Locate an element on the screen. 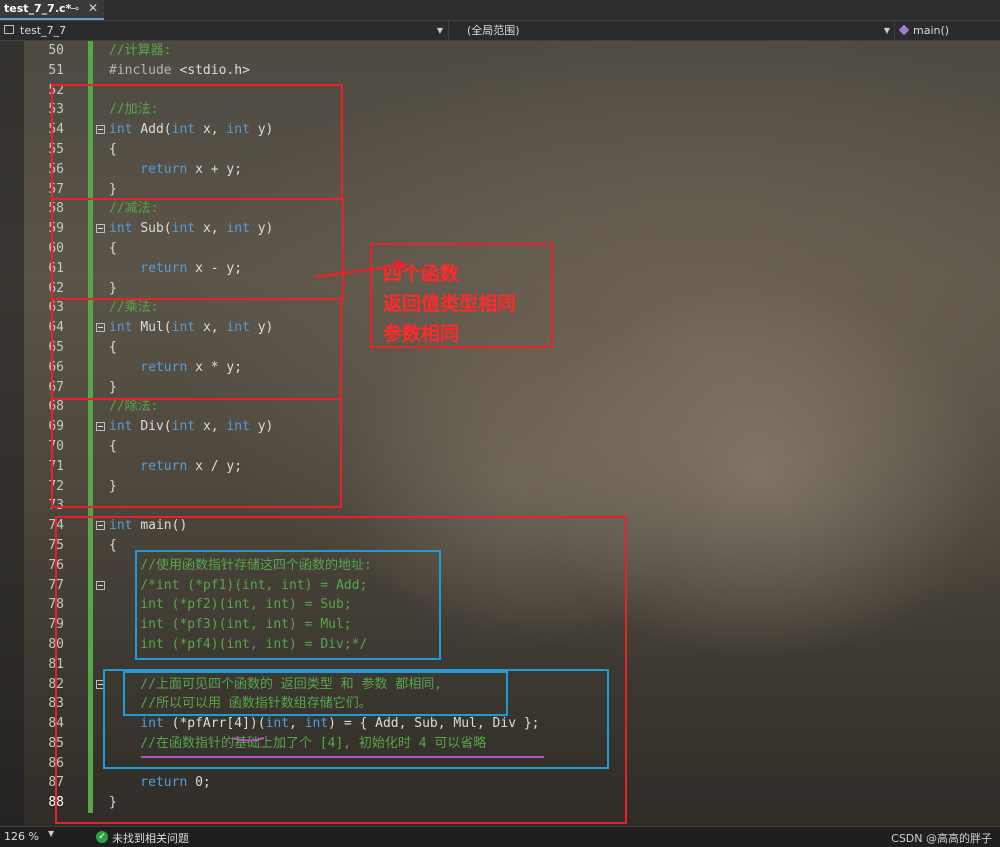  code-token: //计算器: is located at coordinates (140, 50).